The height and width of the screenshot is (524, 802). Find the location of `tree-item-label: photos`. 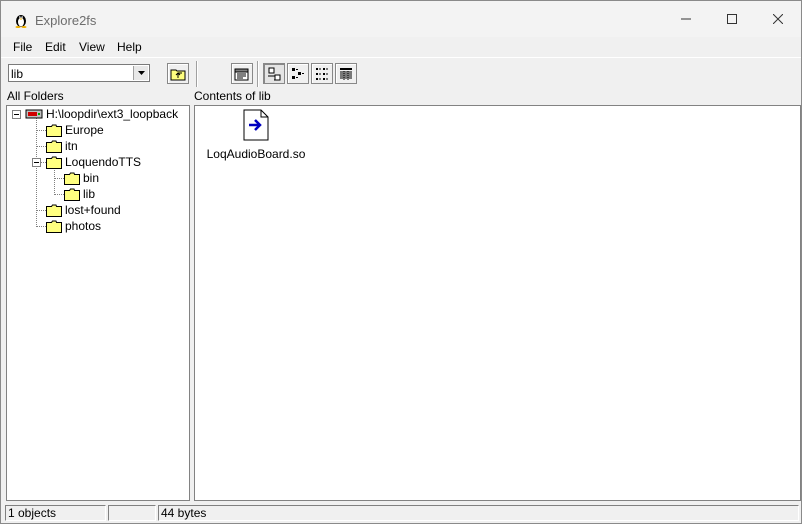

tree-item-label: photos is located at coordinates (83, 226).